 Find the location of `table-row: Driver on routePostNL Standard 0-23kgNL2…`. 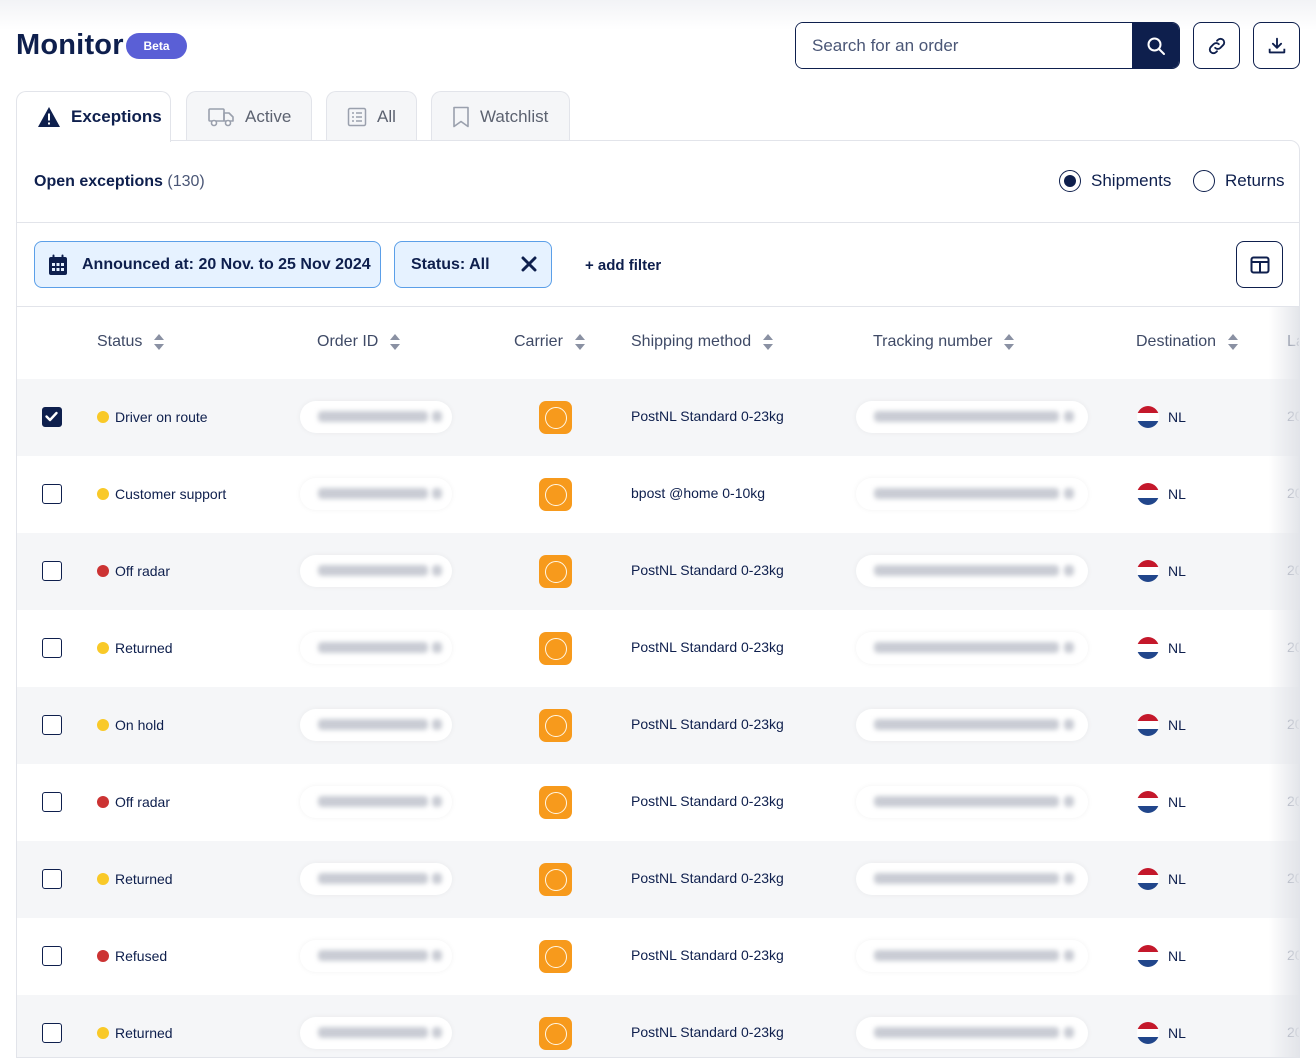

table-row: Driver on routePostNL Standard 0-23kgNL2… is located at coordinates (658, 417).